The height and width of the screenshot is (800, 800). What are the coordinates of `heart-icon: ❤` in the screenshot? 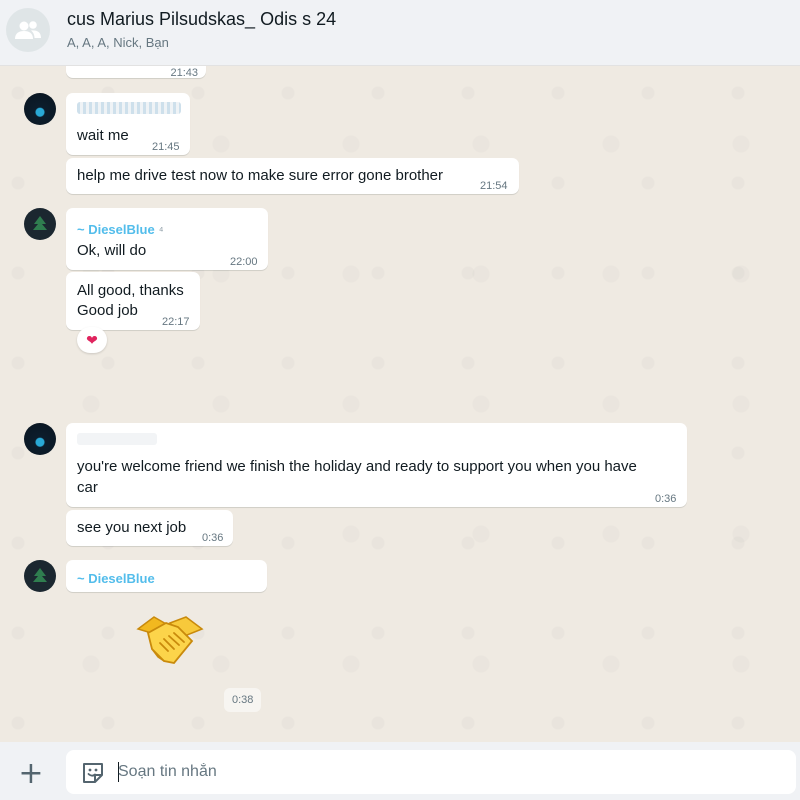 It's located at (92, 339).